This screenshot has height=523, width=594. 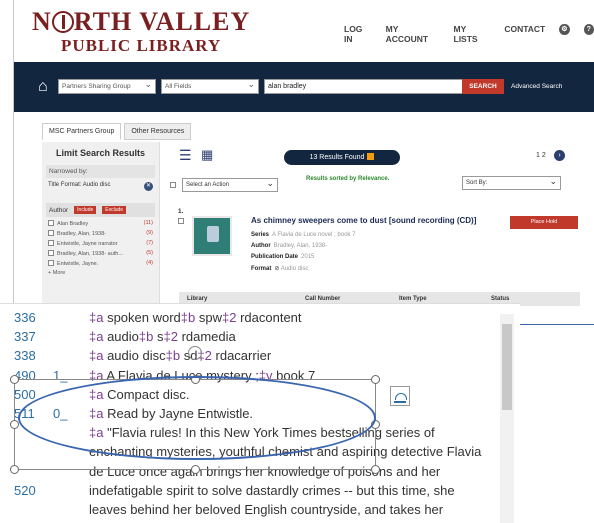 I want to click on grid-view-icon: ▦, so click(x=207, y=155).